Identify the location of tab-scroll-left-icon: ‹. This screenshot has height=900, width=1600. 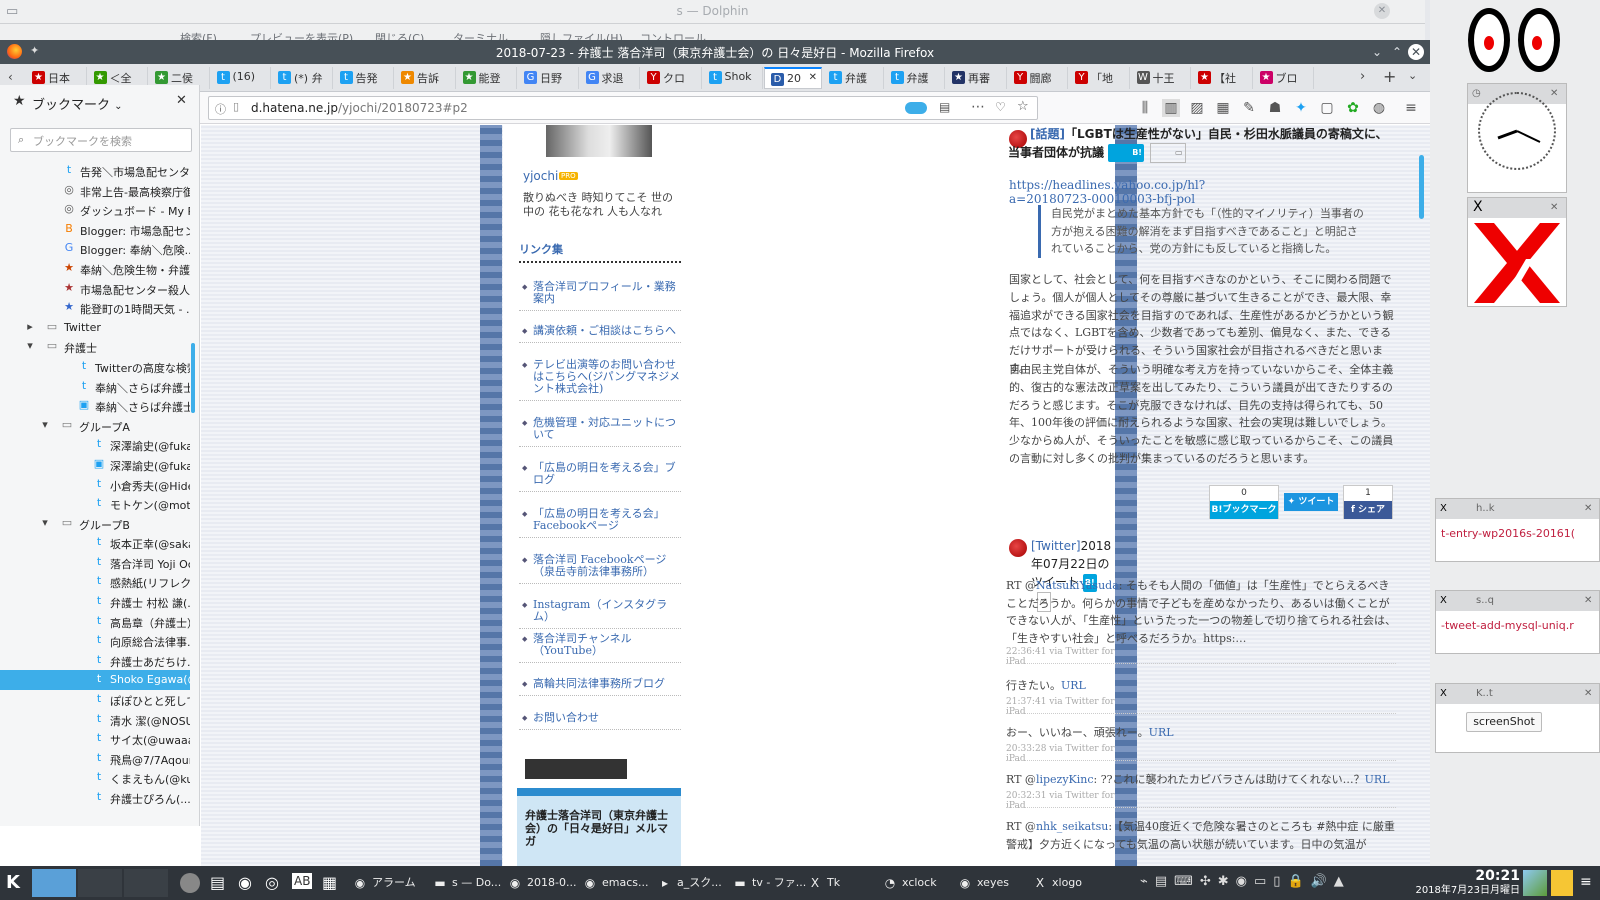
(10, 77).